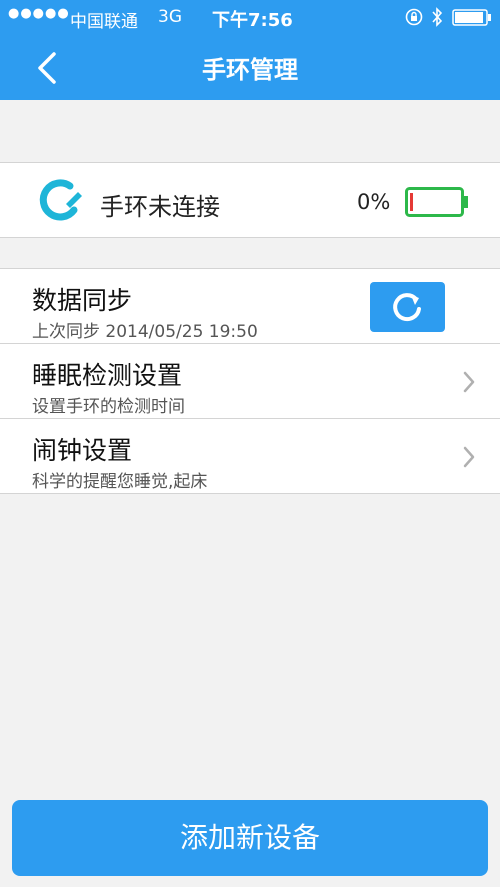  What do you see at coordinates (250, 200) in the screenshot?
I see `device-card: 手环未连接 0%` at bounding box center [250, 200].